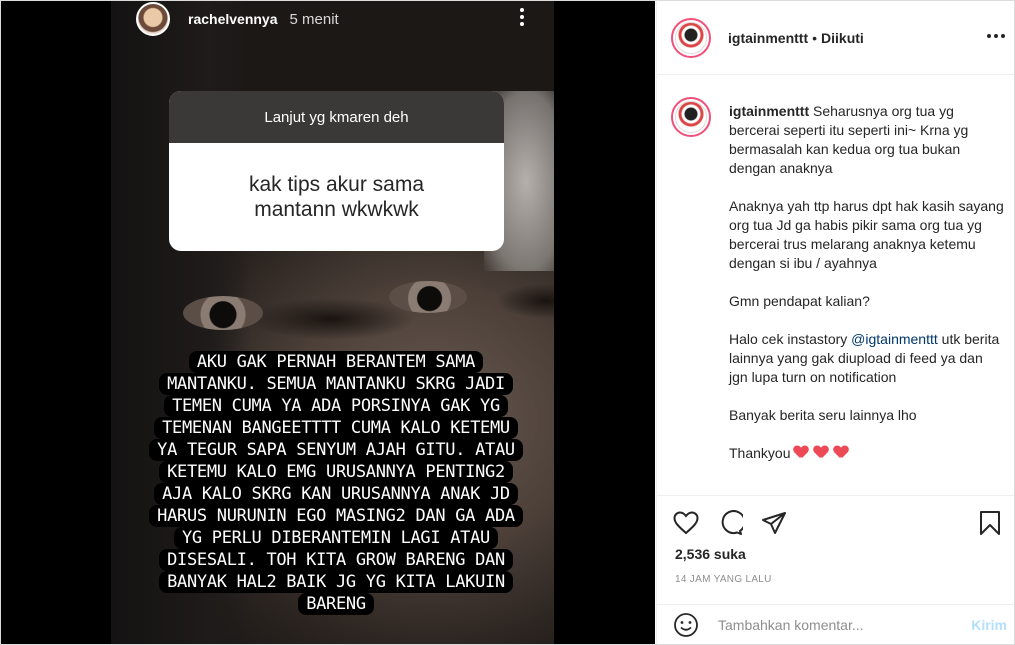 The height and width of the screenshot is (645, 1015). I want to click on post-comment-button: Kirim, so click(989, 625).